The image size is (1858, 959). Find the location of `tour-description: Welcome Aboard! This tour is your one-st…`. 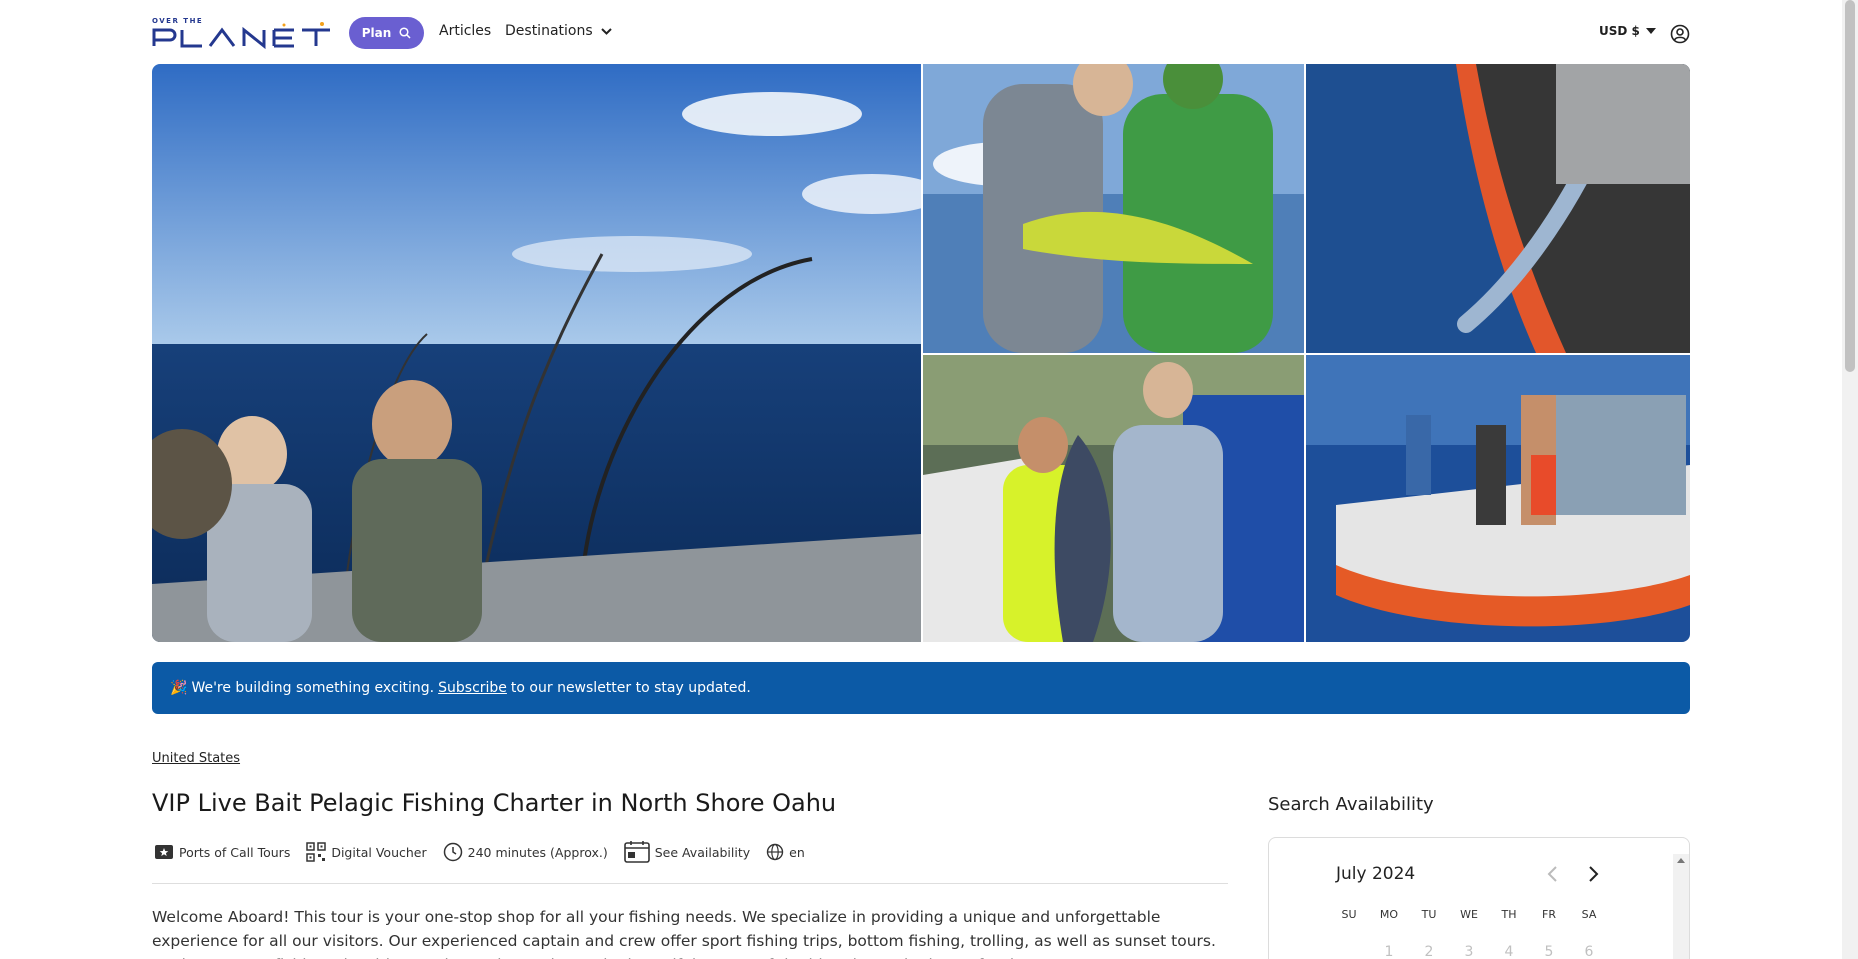

tour-description: Welcome Aboard! This tour is your one-st… is located at coordinates (684, 933).